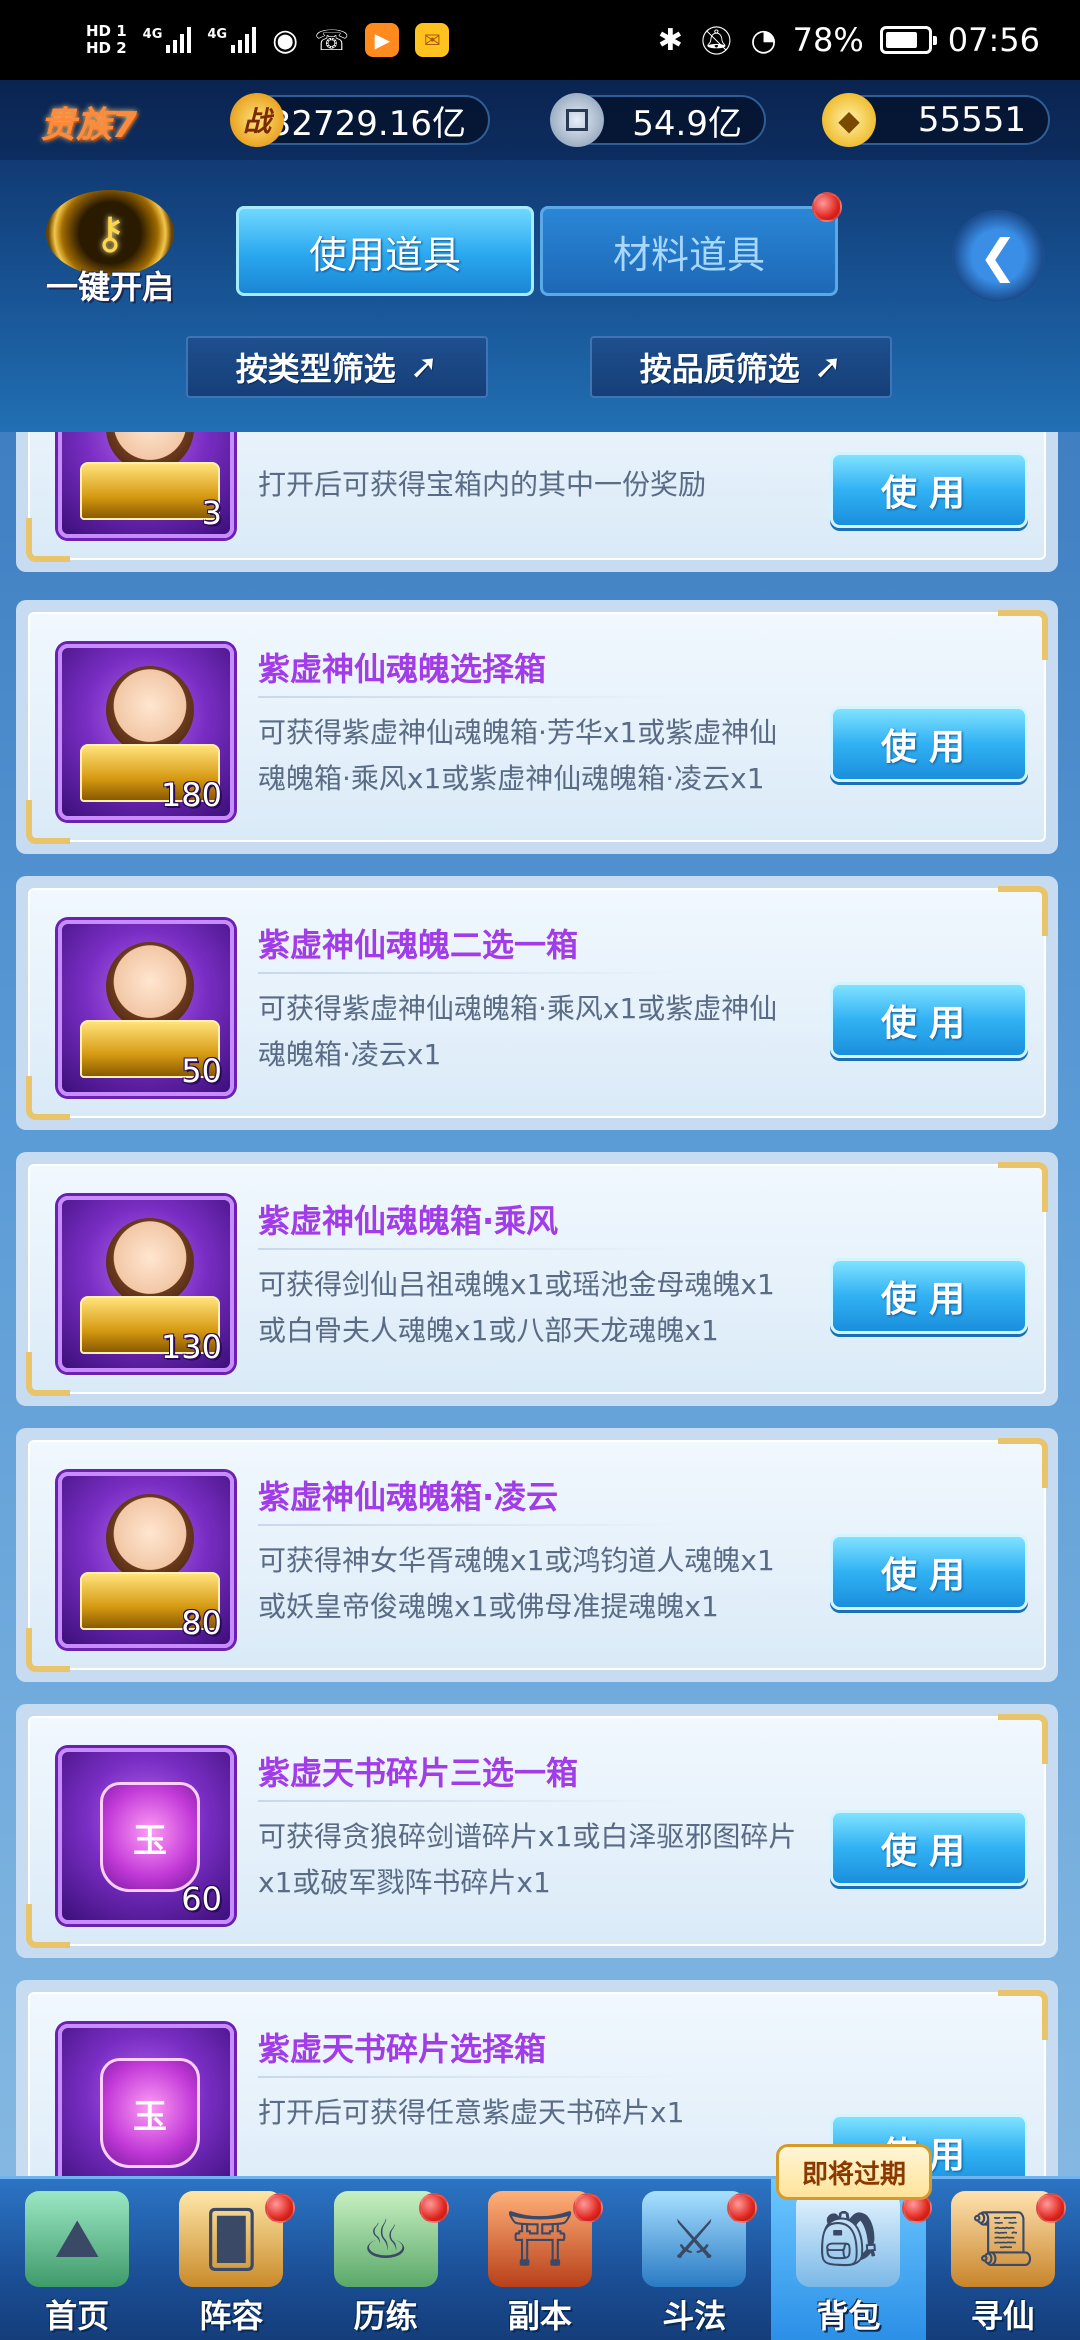 The width and height of the screenshot is (1080, 2340). Describe the element at coordinates (539, 2316) in the screenshot. I see `nav-label: 副本` at that location.